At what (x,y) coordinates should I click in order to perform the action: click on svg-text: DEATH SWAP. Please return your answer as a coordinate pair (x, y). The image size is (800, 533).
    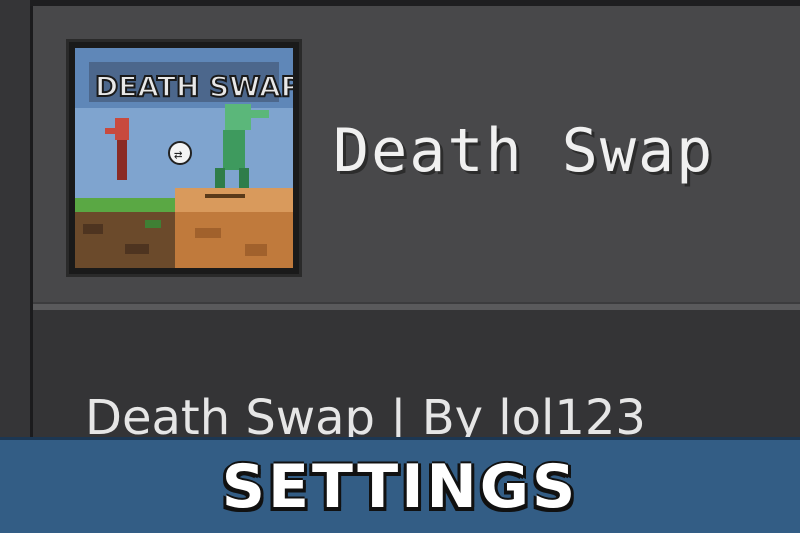
    Looking at the image, I should click on (194, 86).